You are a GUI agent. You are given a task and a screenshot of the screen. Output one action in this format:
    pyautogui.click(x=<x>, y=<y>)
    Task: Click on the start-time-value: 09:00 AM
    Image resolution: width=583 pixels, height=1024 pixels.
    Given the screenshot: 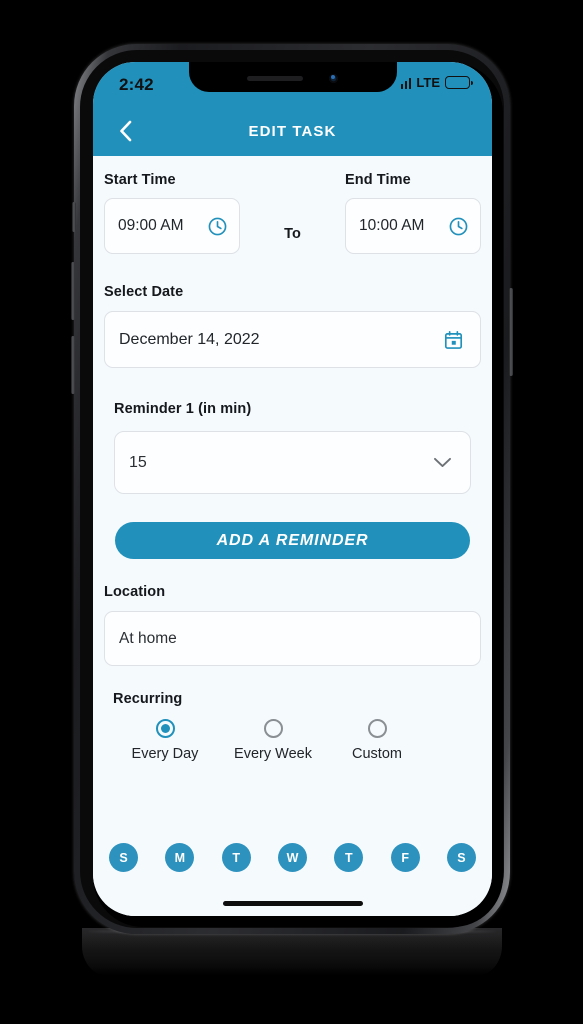 What is the action you would take?
    pyautogui.click(x=151, y=225)
    